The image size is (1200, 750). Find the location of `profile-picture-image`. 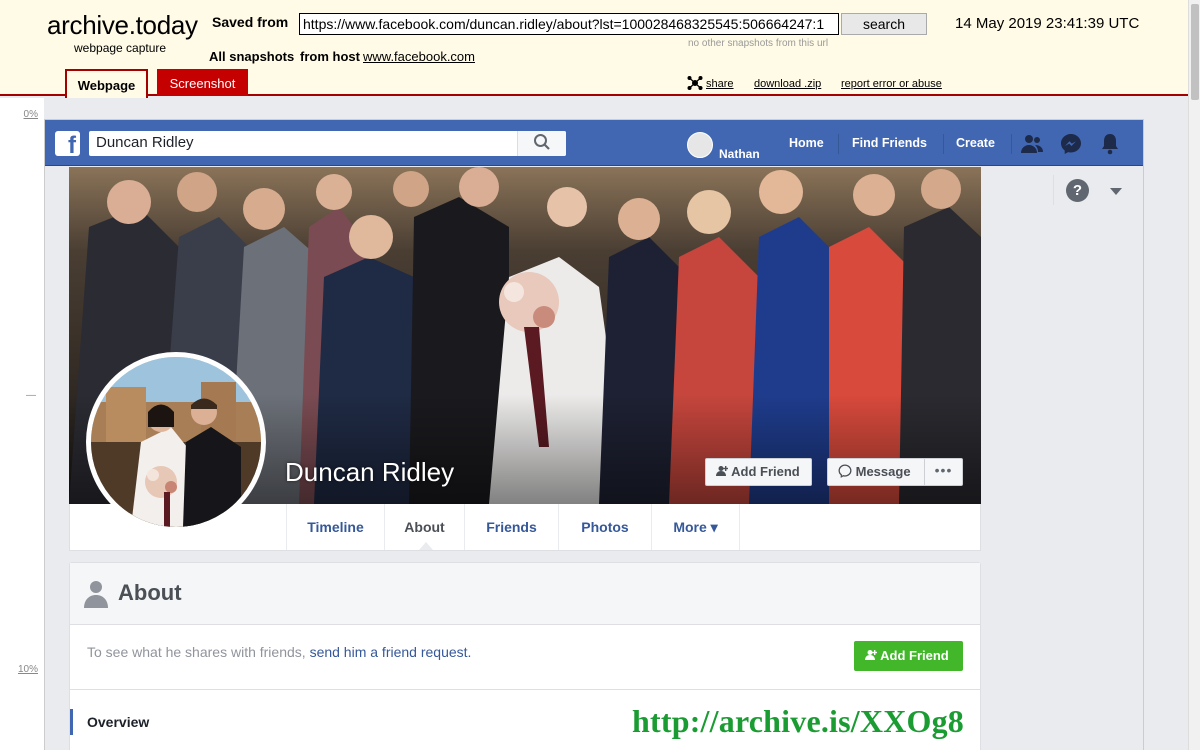

profile-picture-image is located at coordinates (176, 442).